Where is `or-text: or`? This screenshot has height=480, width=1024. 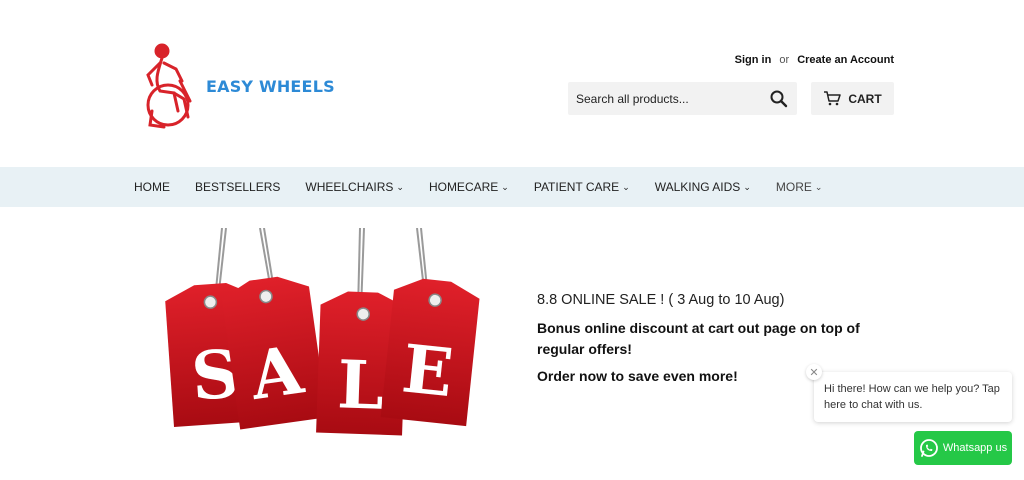
or-text: or is located at coordinates (784, 60).